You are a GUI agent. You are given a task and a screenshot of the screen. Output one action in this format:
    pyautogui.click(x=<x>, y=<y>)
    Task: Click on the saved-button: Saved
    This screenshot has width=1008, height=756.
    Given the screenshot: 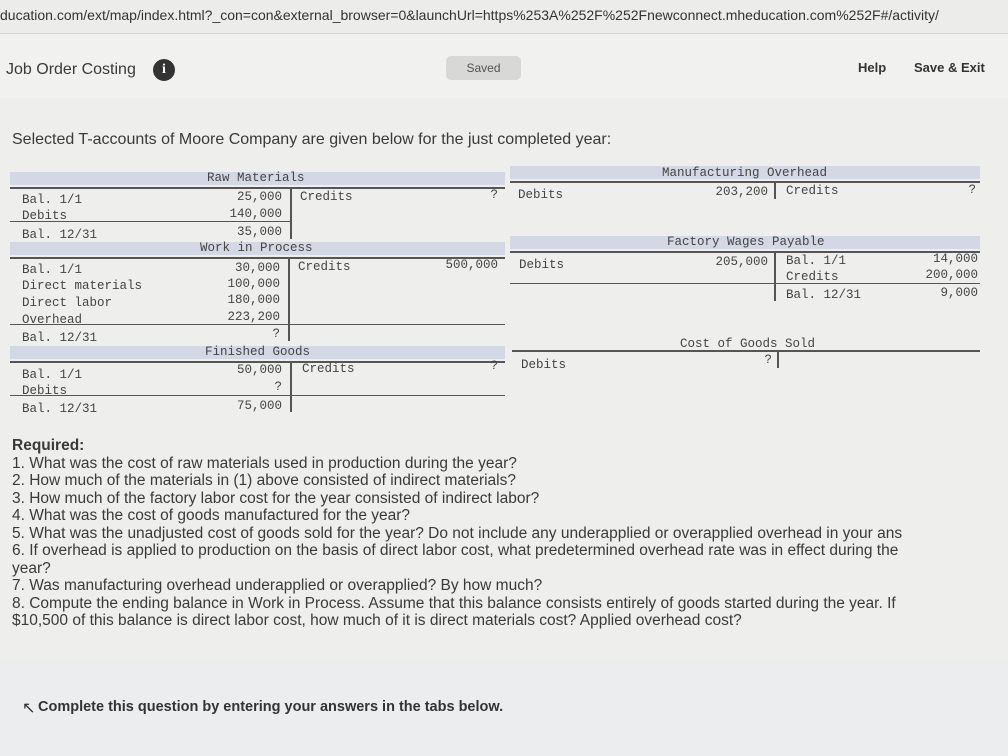 What is the action you would take?
    pyautogui.click(x=483, y=68)
    